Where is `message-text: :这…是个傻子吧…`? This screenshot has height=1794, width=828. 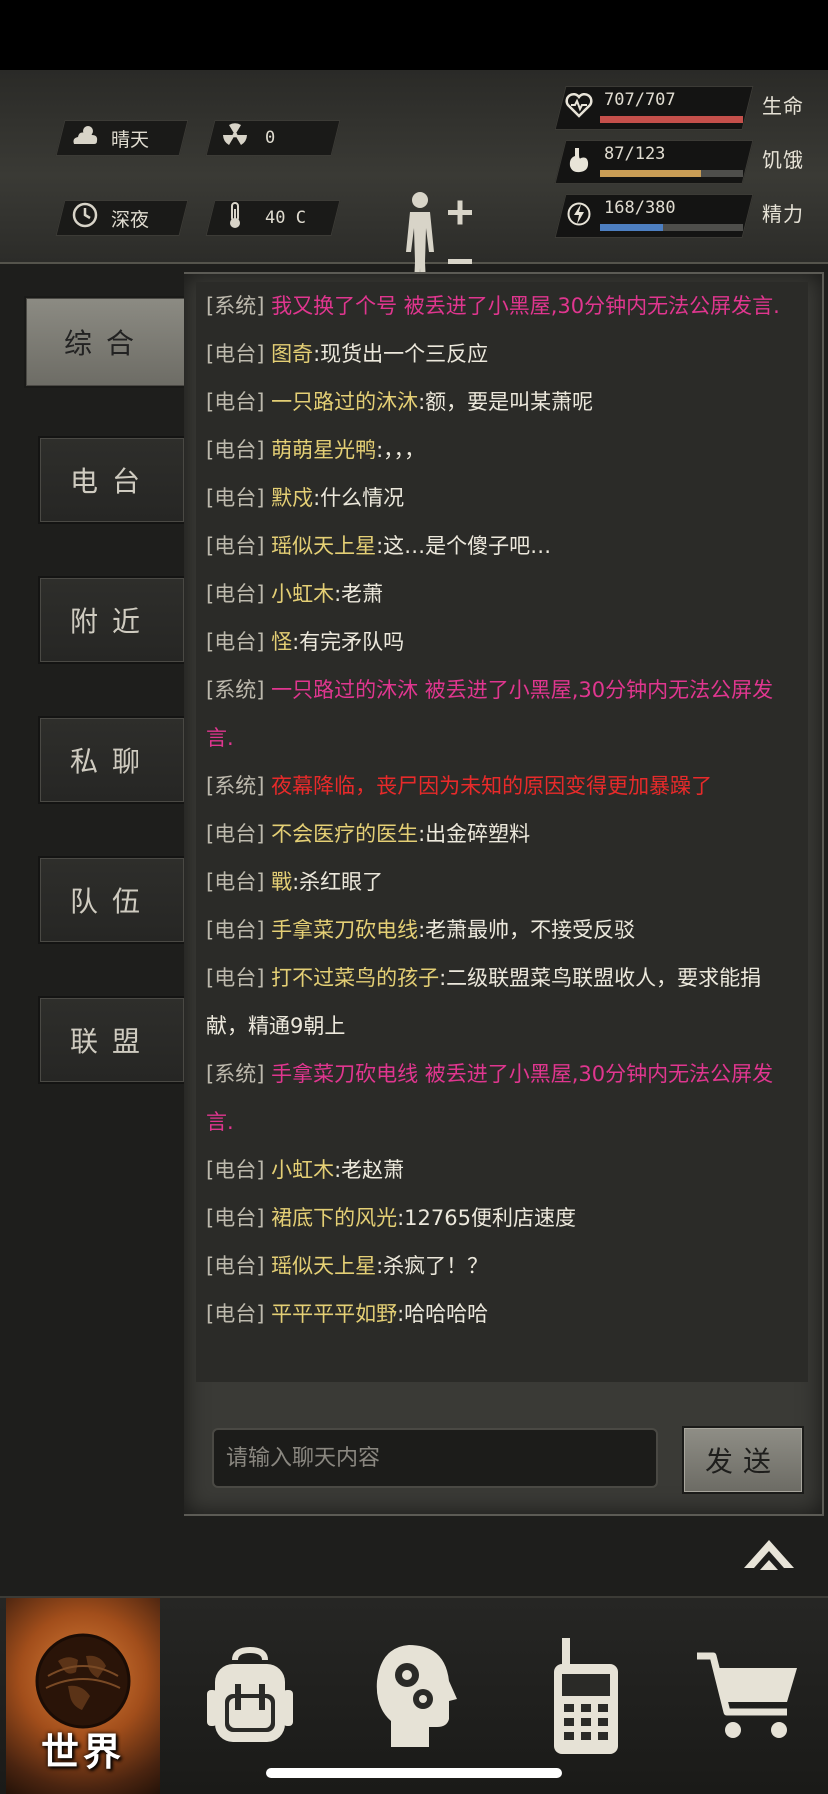 message-text: :这…是个傻子吧… is located at coordinates (464, 546).